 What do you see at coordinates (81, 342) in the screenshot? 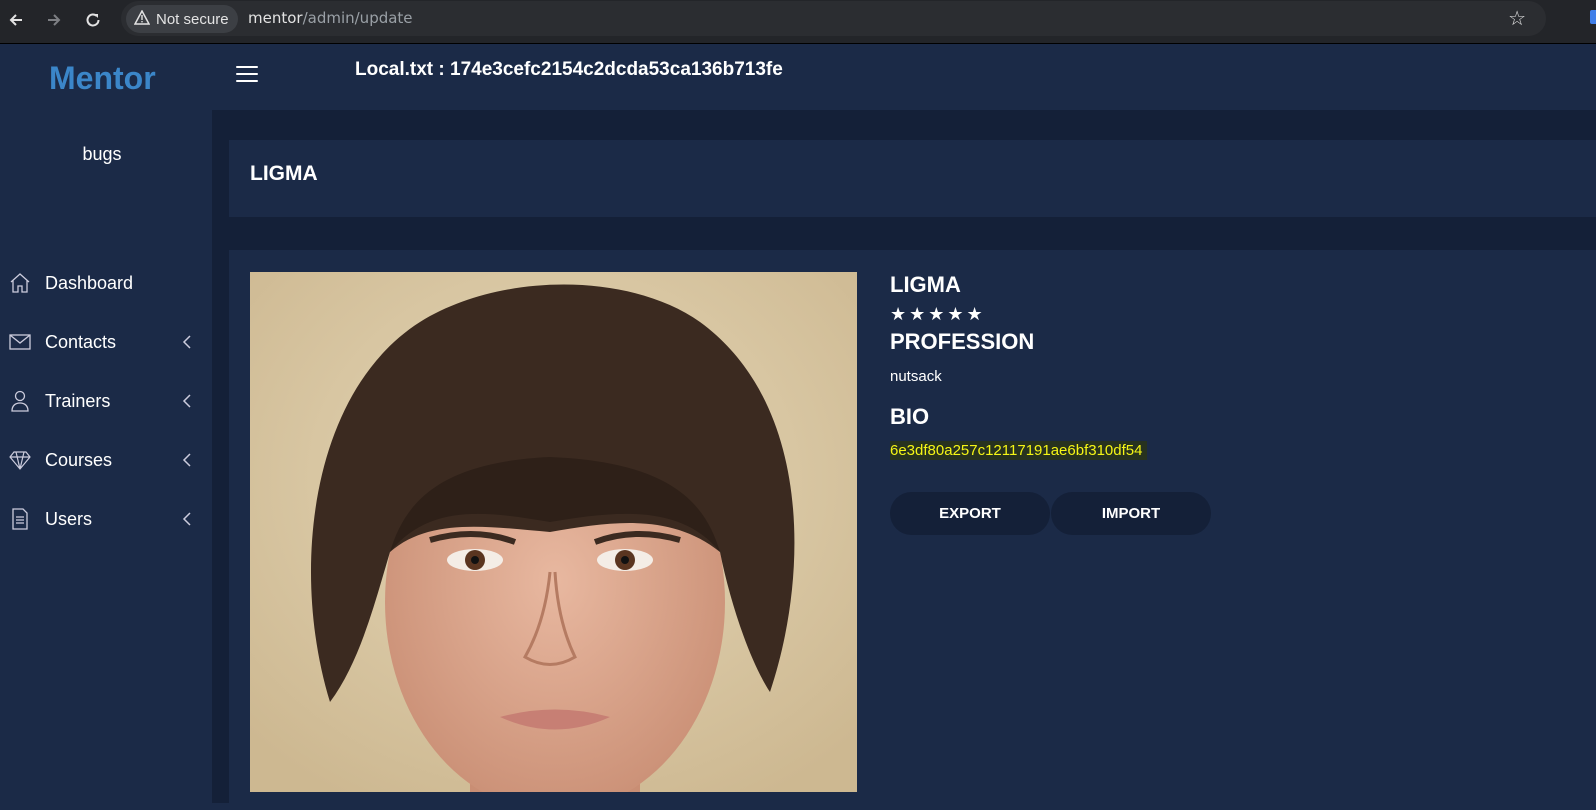
I see `sidebar-item-label: Contacts` at bounding box center [81, 342].